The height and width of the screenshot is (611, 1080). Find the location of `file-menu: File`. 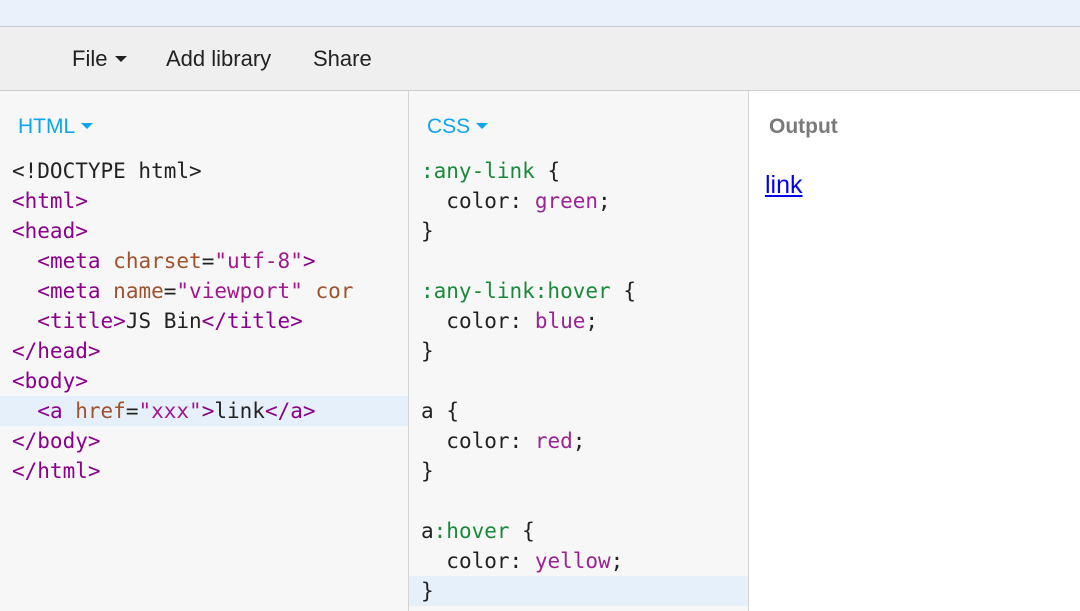

file-menu: File is located at coordinates (100, 59).